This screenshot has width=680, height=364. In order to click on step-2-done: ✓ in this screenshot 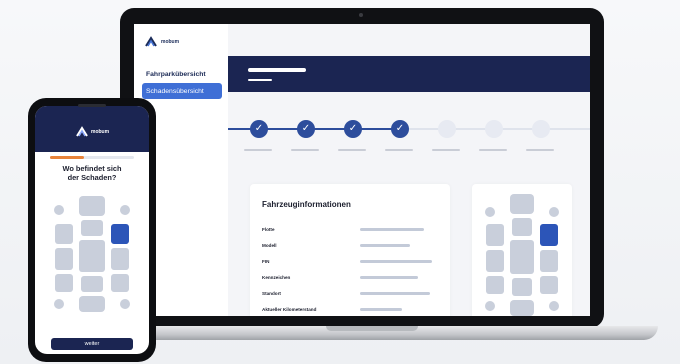, I will do `click(306, 129)`.